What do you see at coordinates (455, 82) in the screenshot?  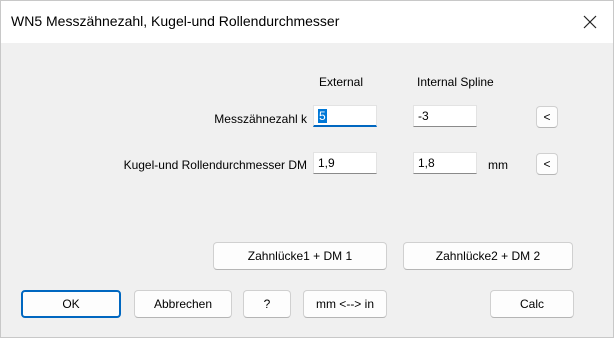 I see `column-header-internal: Internal Spline` at bounding box center [455, 82].